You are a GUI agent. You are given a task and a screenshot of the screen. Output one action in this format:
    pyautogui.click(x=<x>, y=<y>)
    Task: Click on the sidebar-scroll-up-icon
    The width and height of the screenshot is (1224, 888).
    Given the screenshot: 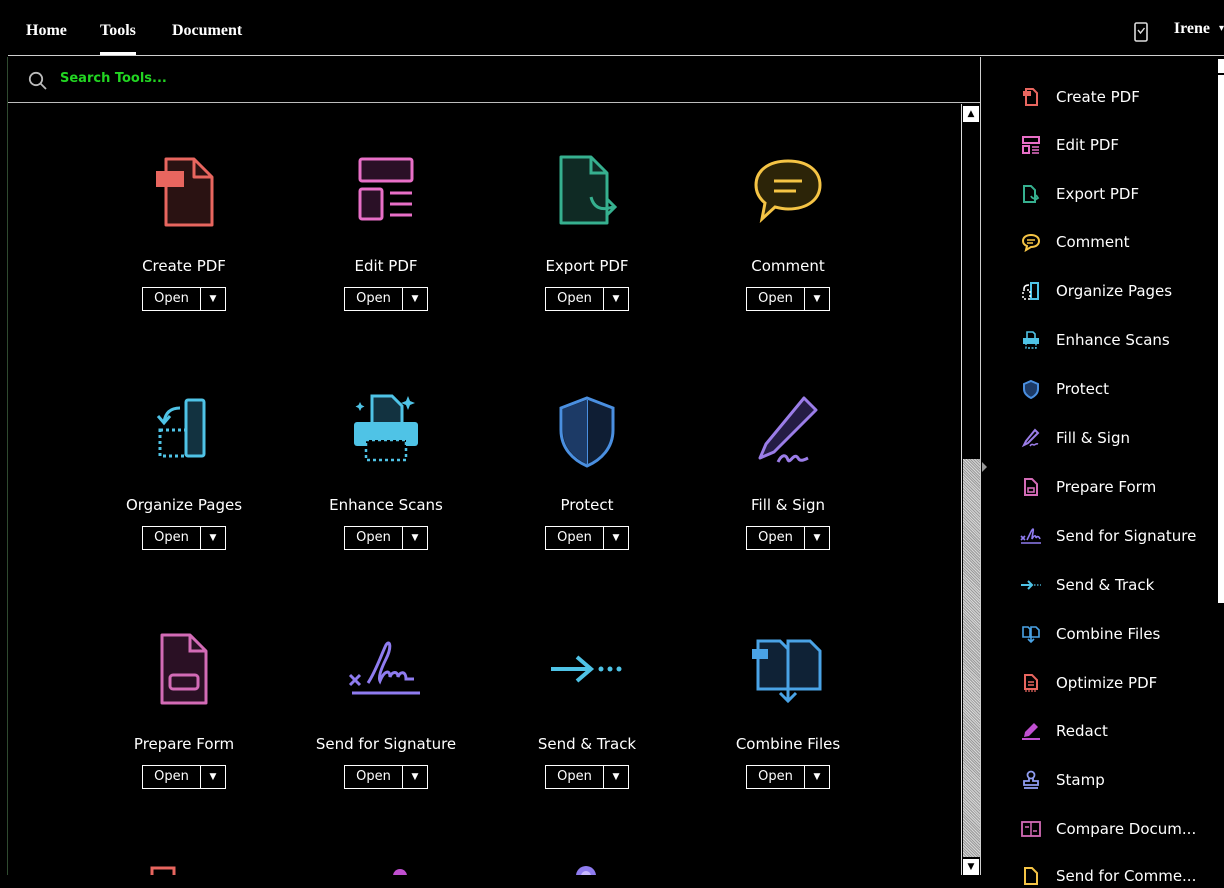 What is the action you would take?
    pyautogui.click(x=1221, y=66)
    